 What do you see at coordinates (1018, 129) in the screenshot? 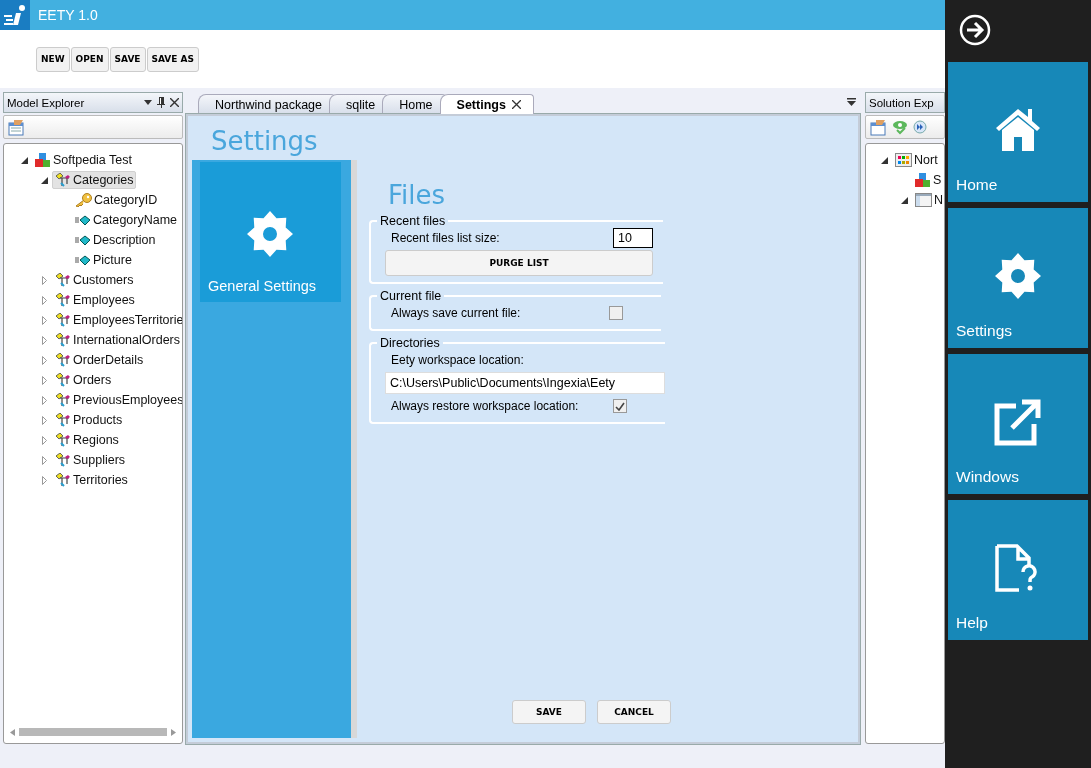
I see `home-icon` at bounding box center [1018, 129].